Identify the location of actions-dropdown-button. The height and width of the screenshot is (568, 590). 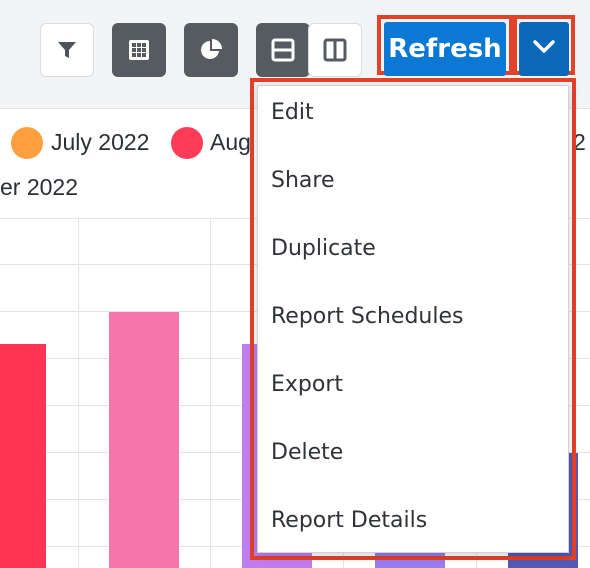
(544, 49).